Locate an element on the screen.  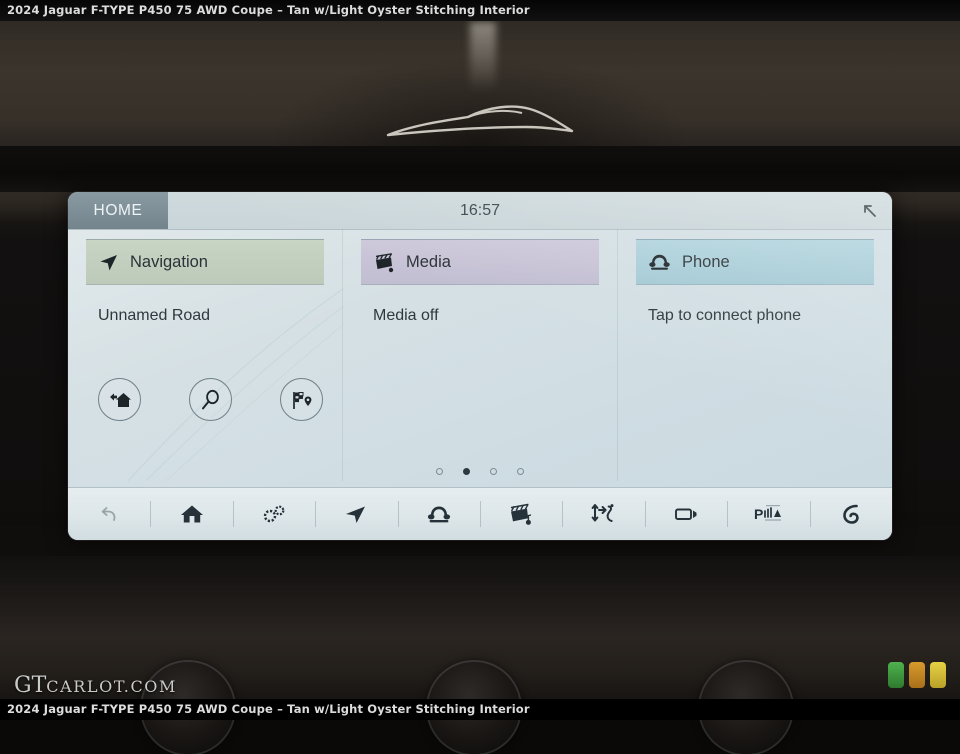
headrest-audio-icon is located at coordinates (851, 514).